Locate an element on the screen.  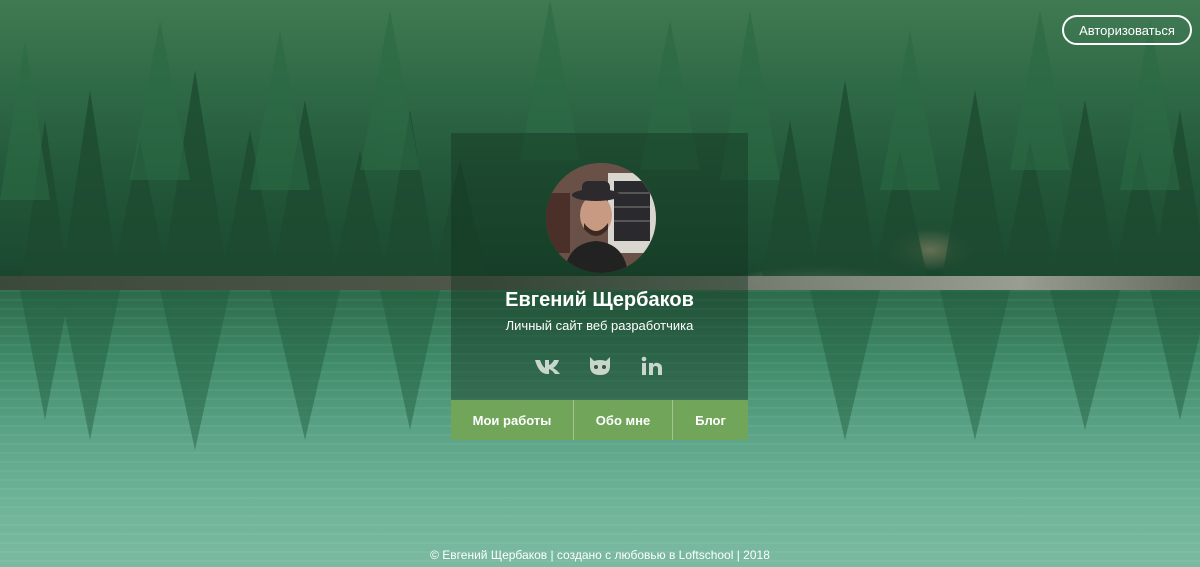
social-links is located at coordinates (599, 366).